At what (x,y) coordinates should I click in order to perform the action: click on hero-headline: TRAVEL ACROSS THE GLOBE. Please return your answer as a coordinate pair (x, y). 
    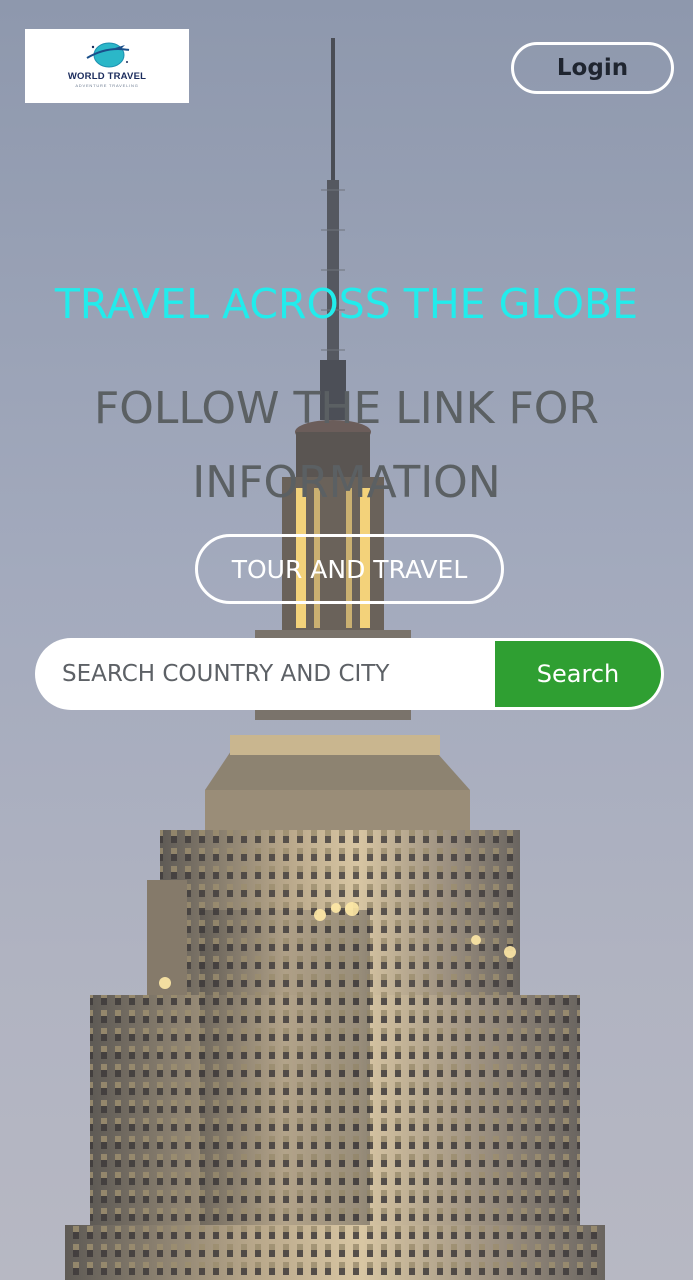
    Looking at the image, I should click on (346, 304).